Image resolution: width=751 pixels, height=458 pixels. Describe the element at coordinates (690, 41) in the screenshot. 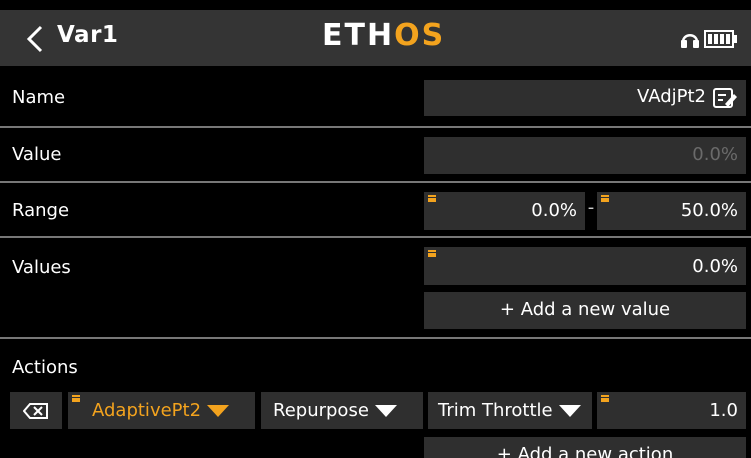

I see `headphone-icon` at that location.